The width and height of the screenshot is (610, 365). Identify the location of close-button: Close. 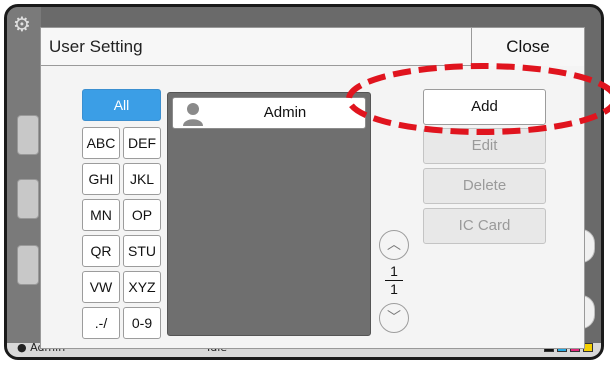
(527, 47).